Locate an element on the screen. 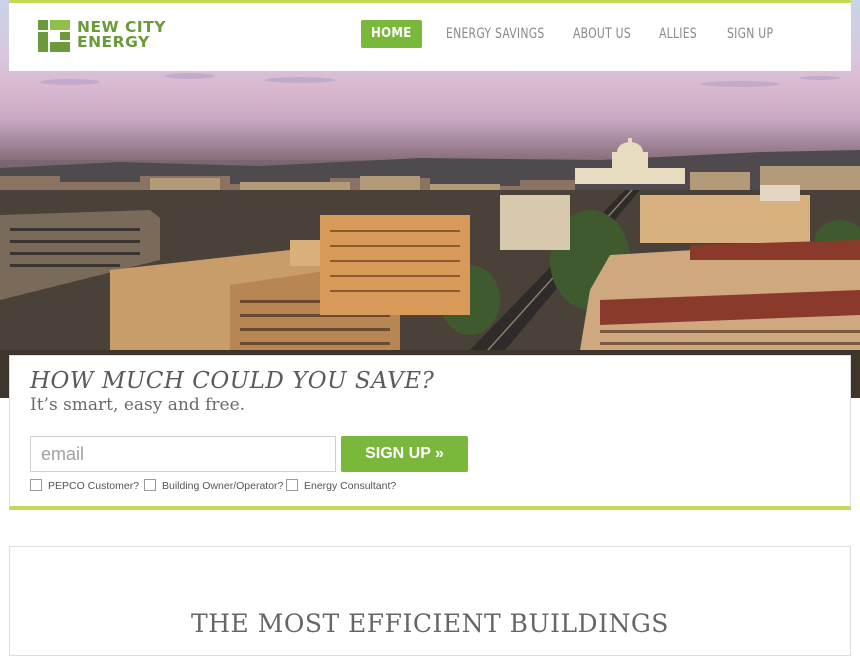 The width and height of the screenshot is (860, 656). nav-item-home: HOME is located at coordinates (391, 34).